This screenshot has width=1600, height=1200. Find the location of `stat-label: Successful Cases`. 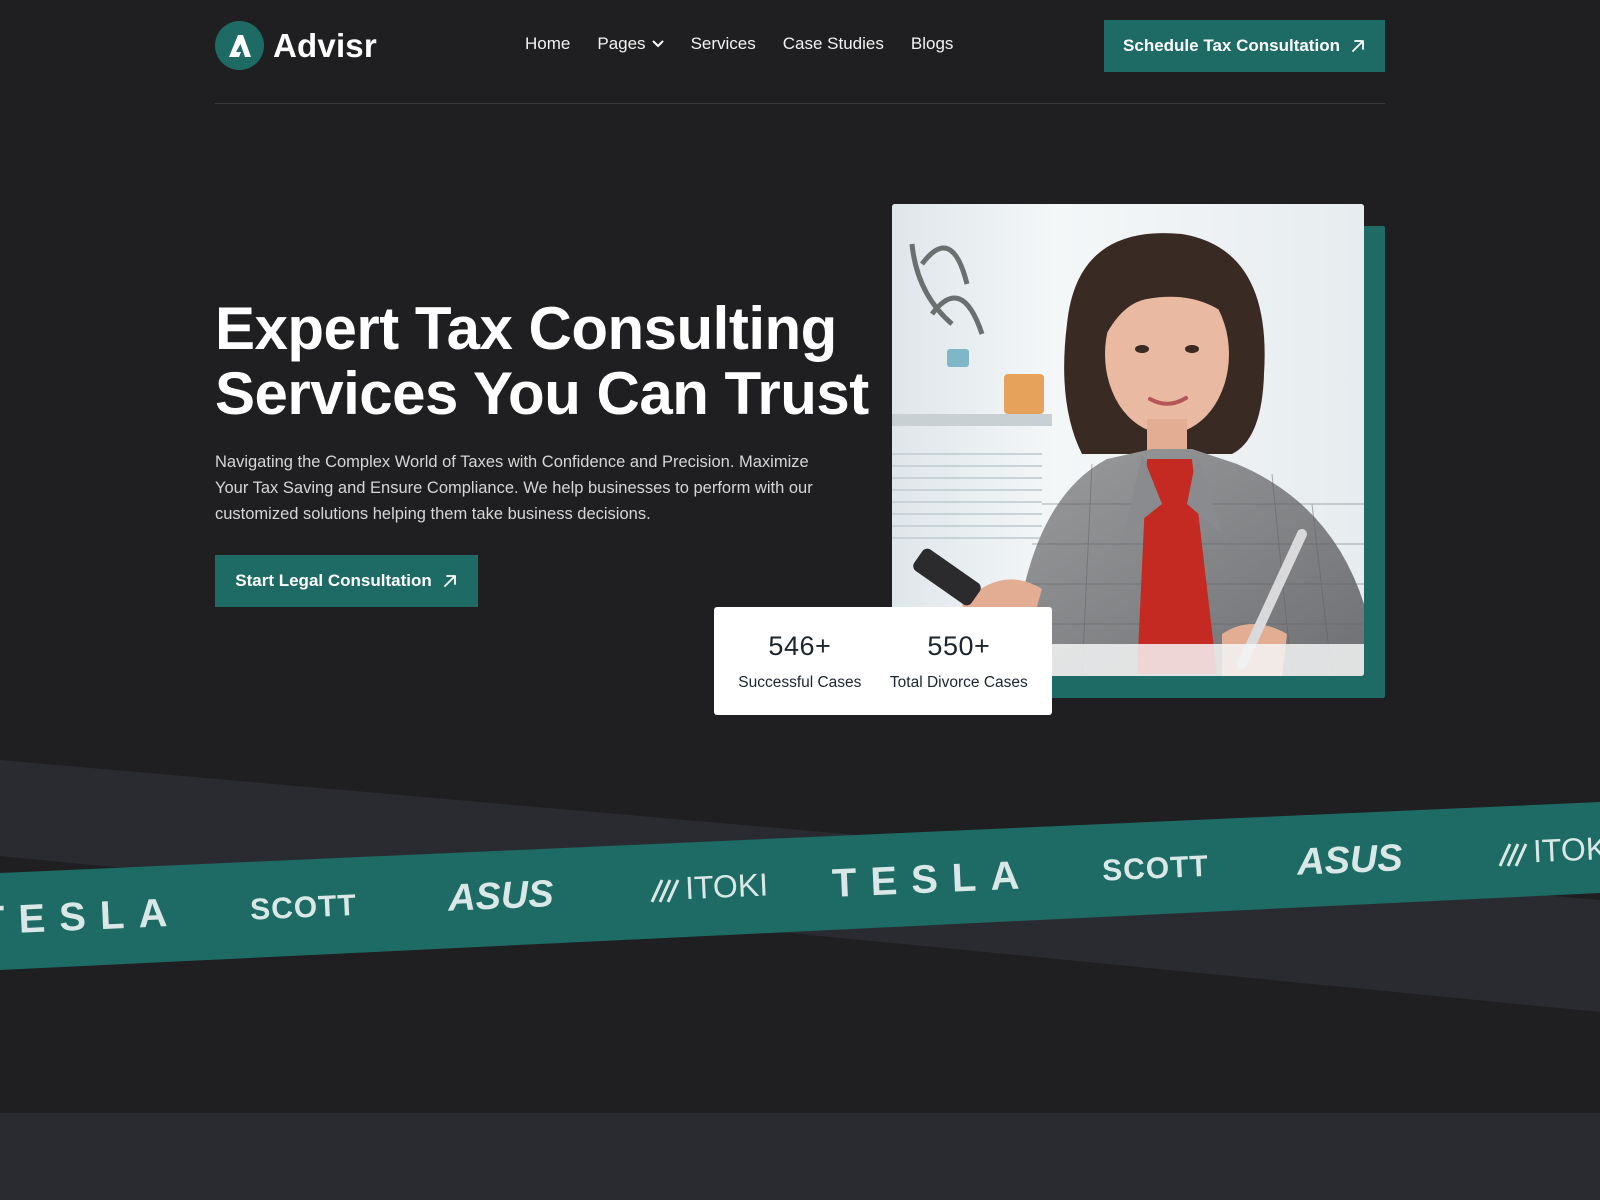

stat-label: Successful Cases is located at coordinates (800, 682).